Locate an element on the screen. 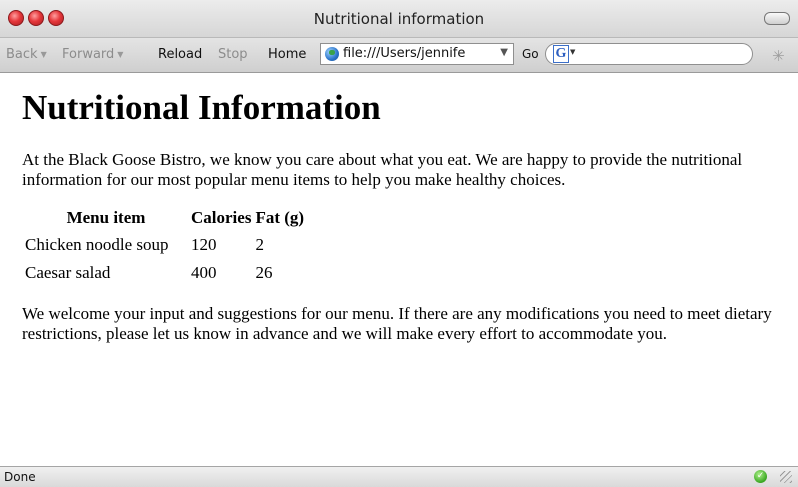 The image size is (798, 487). go-button: Go is located at coordinates (530, 54).